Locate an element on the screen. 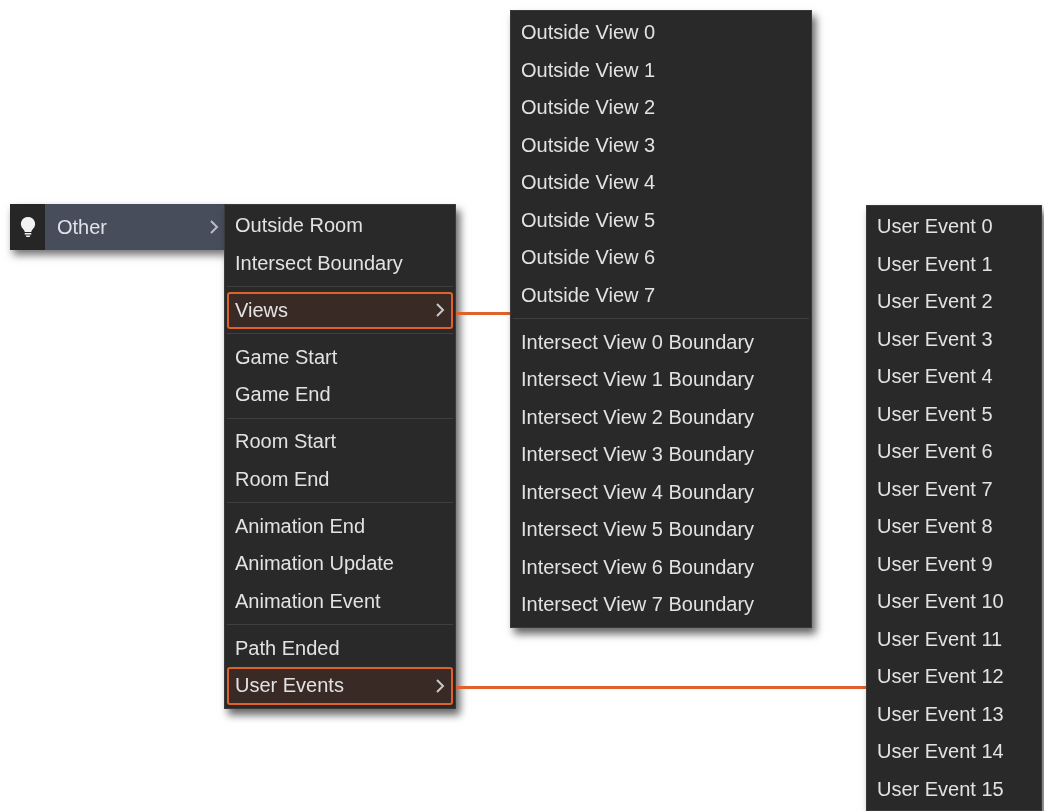  menu-item: User Event 5 is located at coordinates (954, 414).